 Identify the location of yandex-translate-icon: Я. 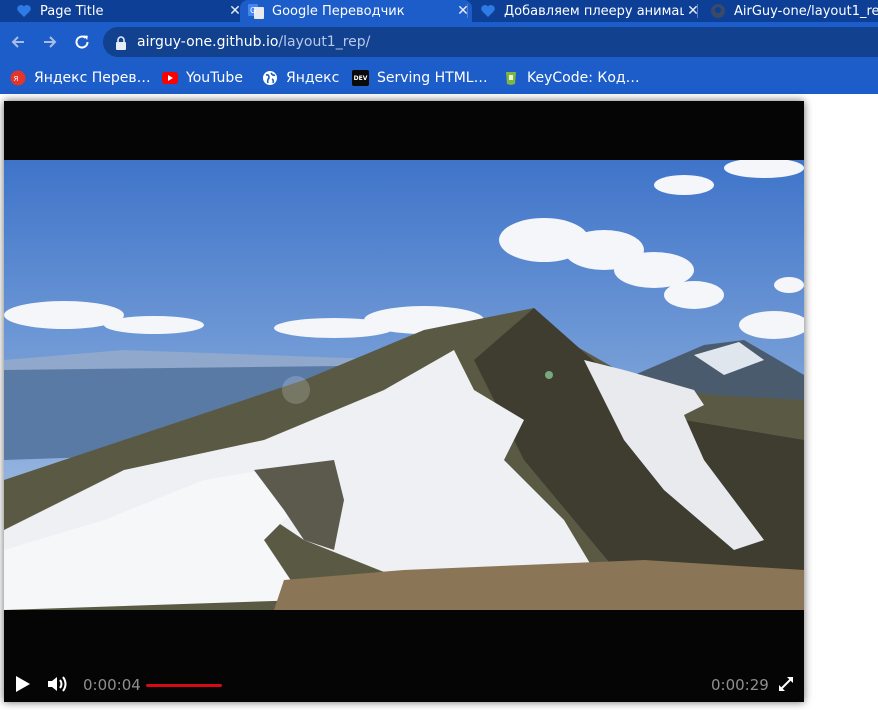
(18, 78).